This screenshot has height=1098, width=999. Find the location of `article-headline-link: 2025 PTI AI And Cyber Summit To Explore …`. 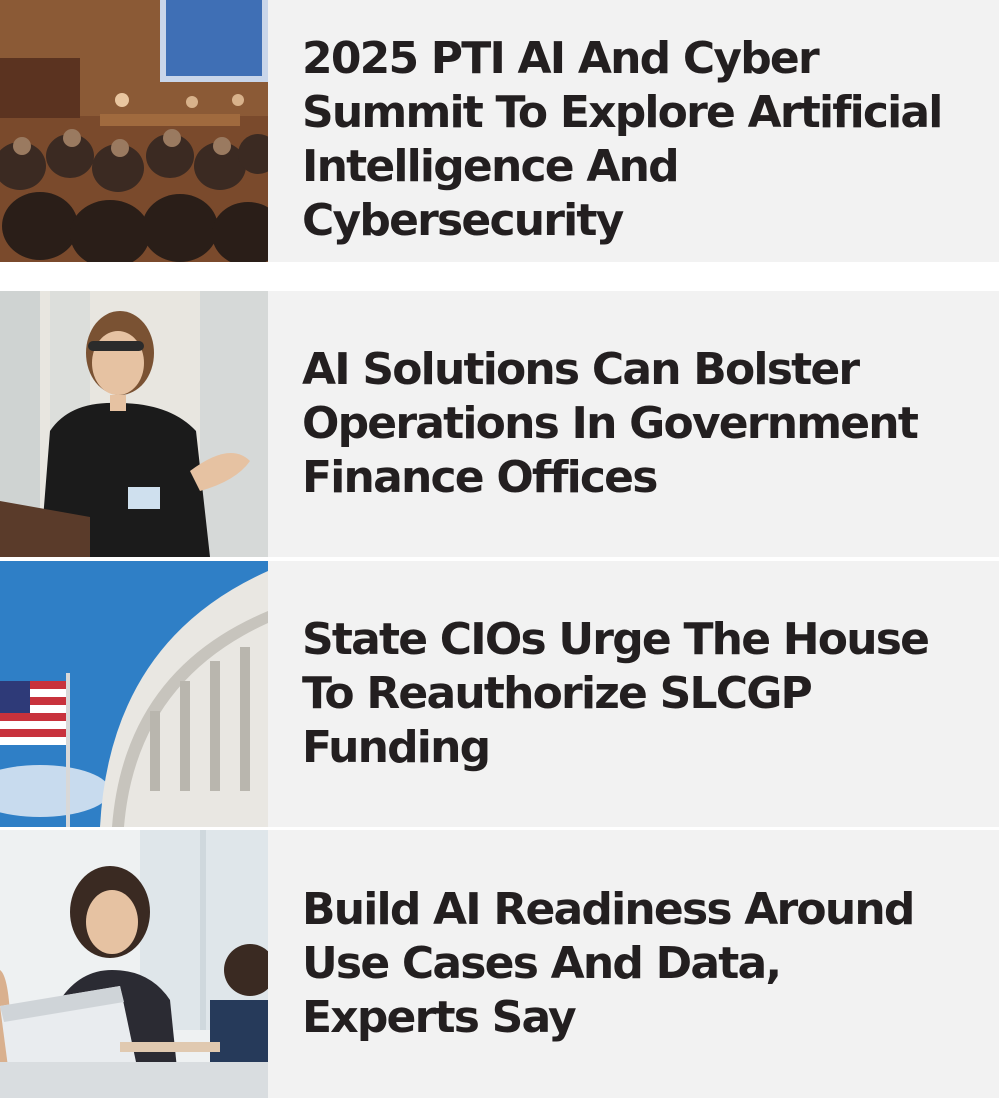

article-headline-link: 2025 PTI AI And Cyber Summit To Explore … is located at coordinates (632, 140).